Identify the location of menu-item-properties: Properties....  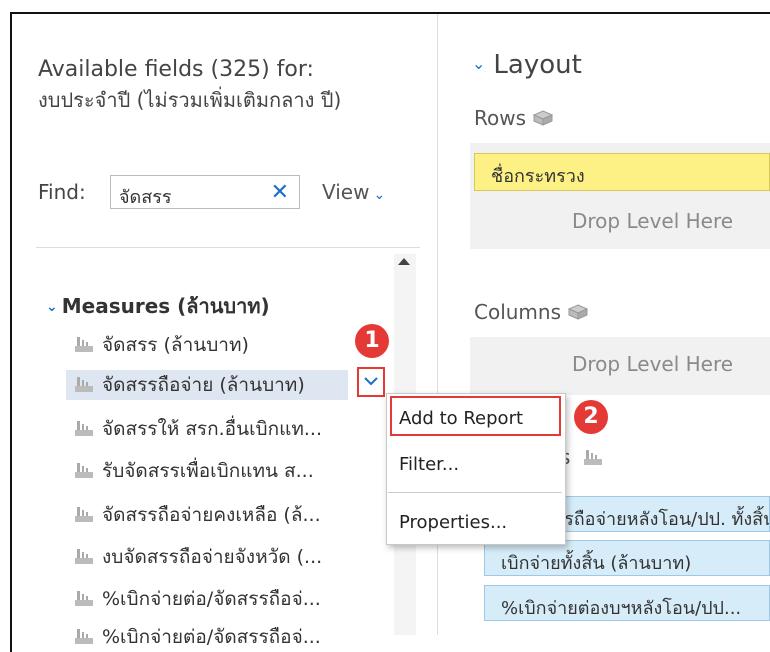
(453, 522).